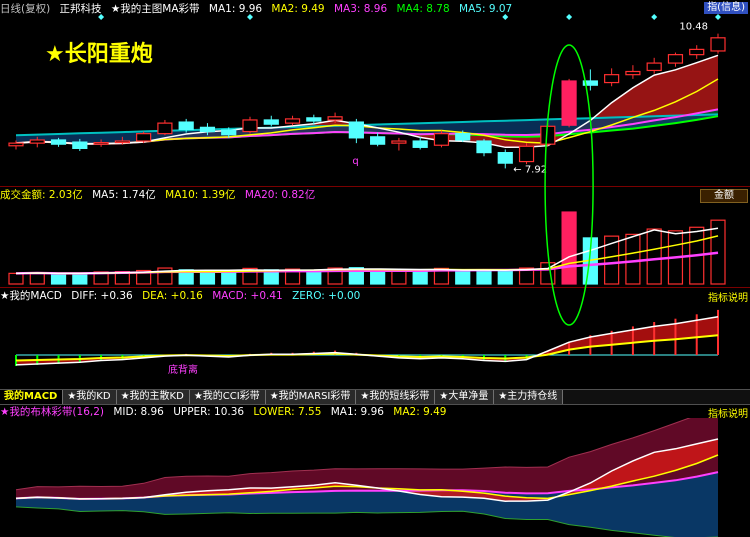  Describe the element at coordinates (726, 8) in the screenshot. I see `info-button: 指(信息)` at that location.